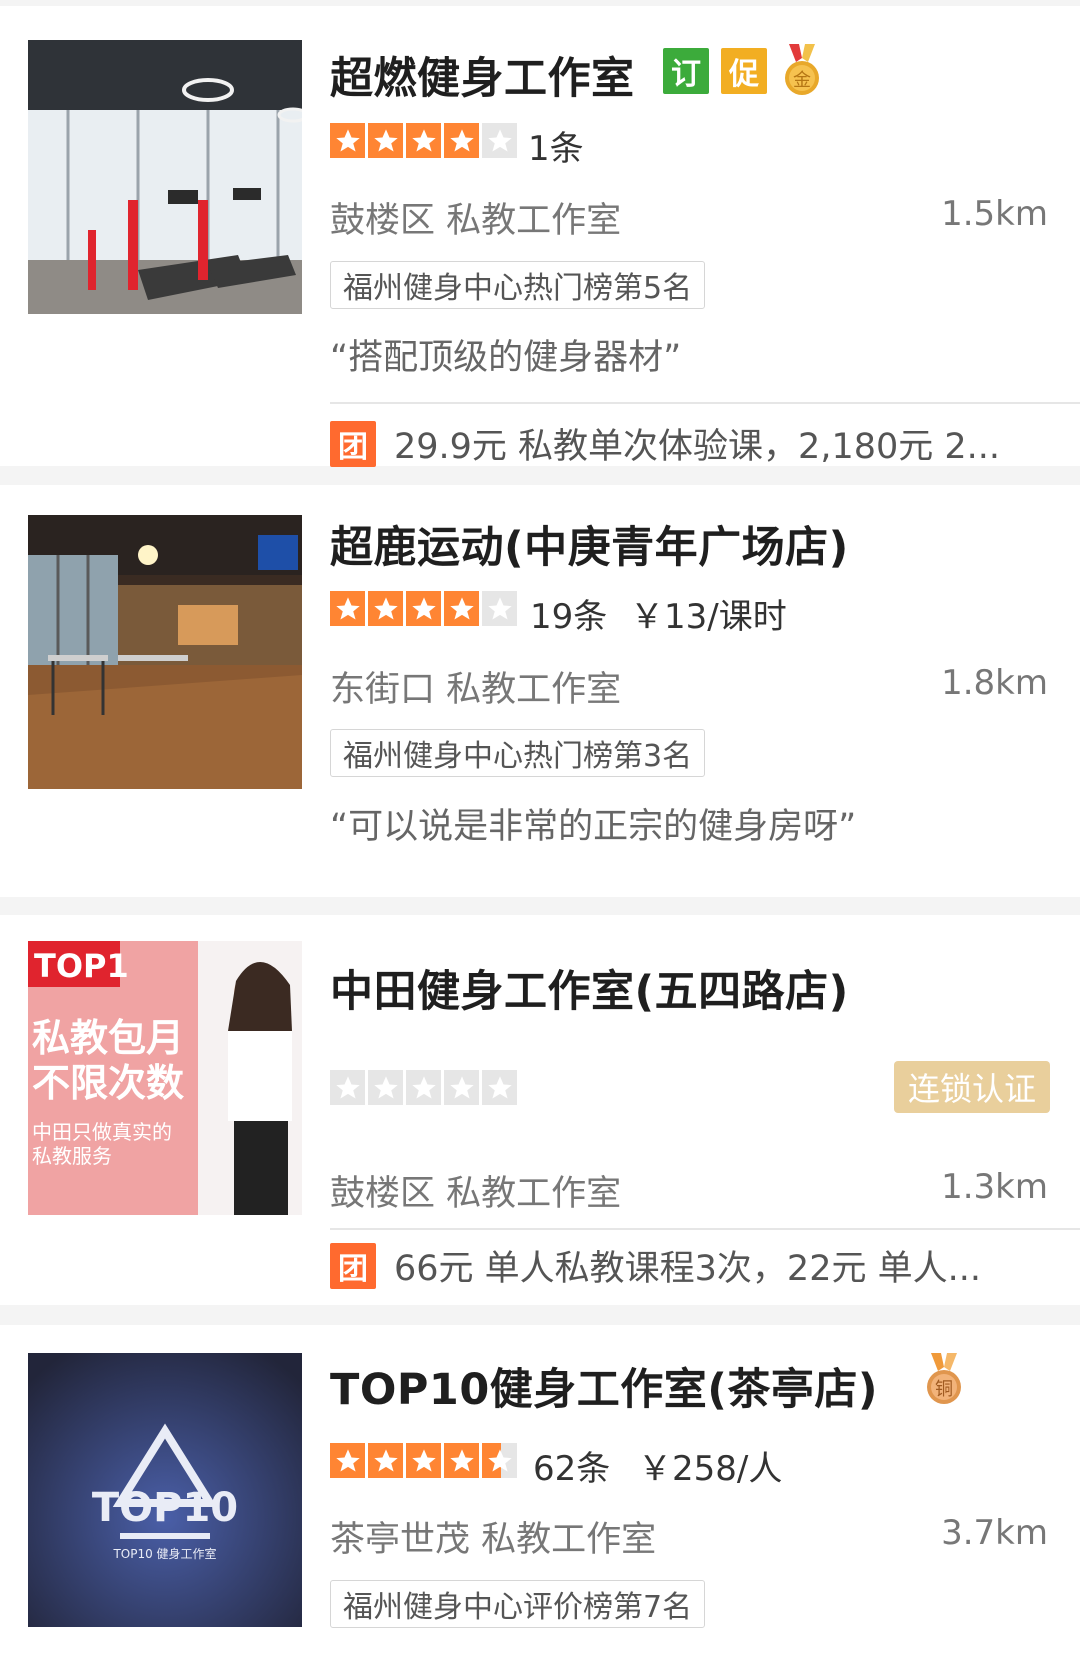 The width and height of the screenshot is (1080, 1657). Describe the element at coordinates (686, 71) in the screenshot. I see `booking-tag: 订` at that location.